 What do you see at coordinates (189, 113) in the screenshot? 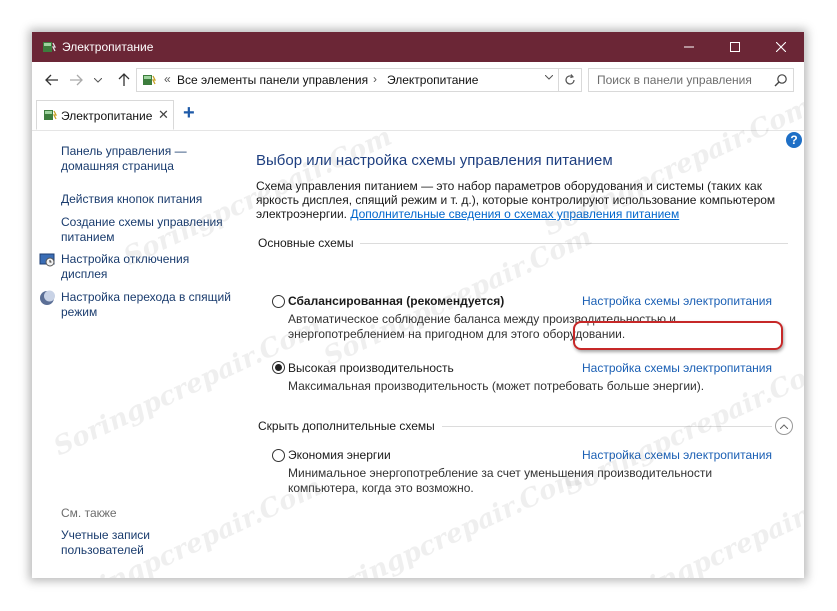
I see `new-tab-button: +` at bounding box center [189, 113].